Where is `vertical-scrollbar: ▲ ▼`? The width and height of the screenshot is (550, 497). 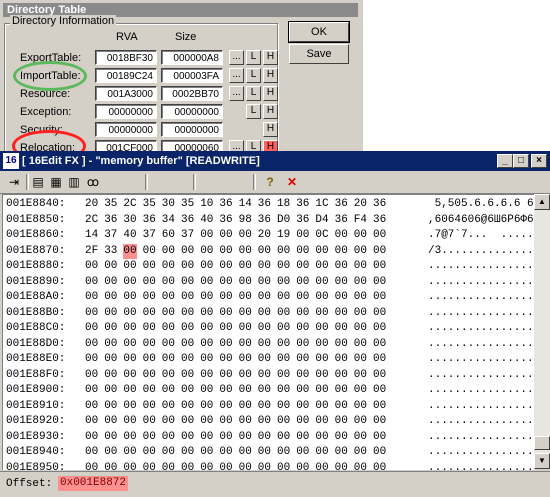
vertical-scrollbar: ▲ ▼ is located at coordinates (542, 331).